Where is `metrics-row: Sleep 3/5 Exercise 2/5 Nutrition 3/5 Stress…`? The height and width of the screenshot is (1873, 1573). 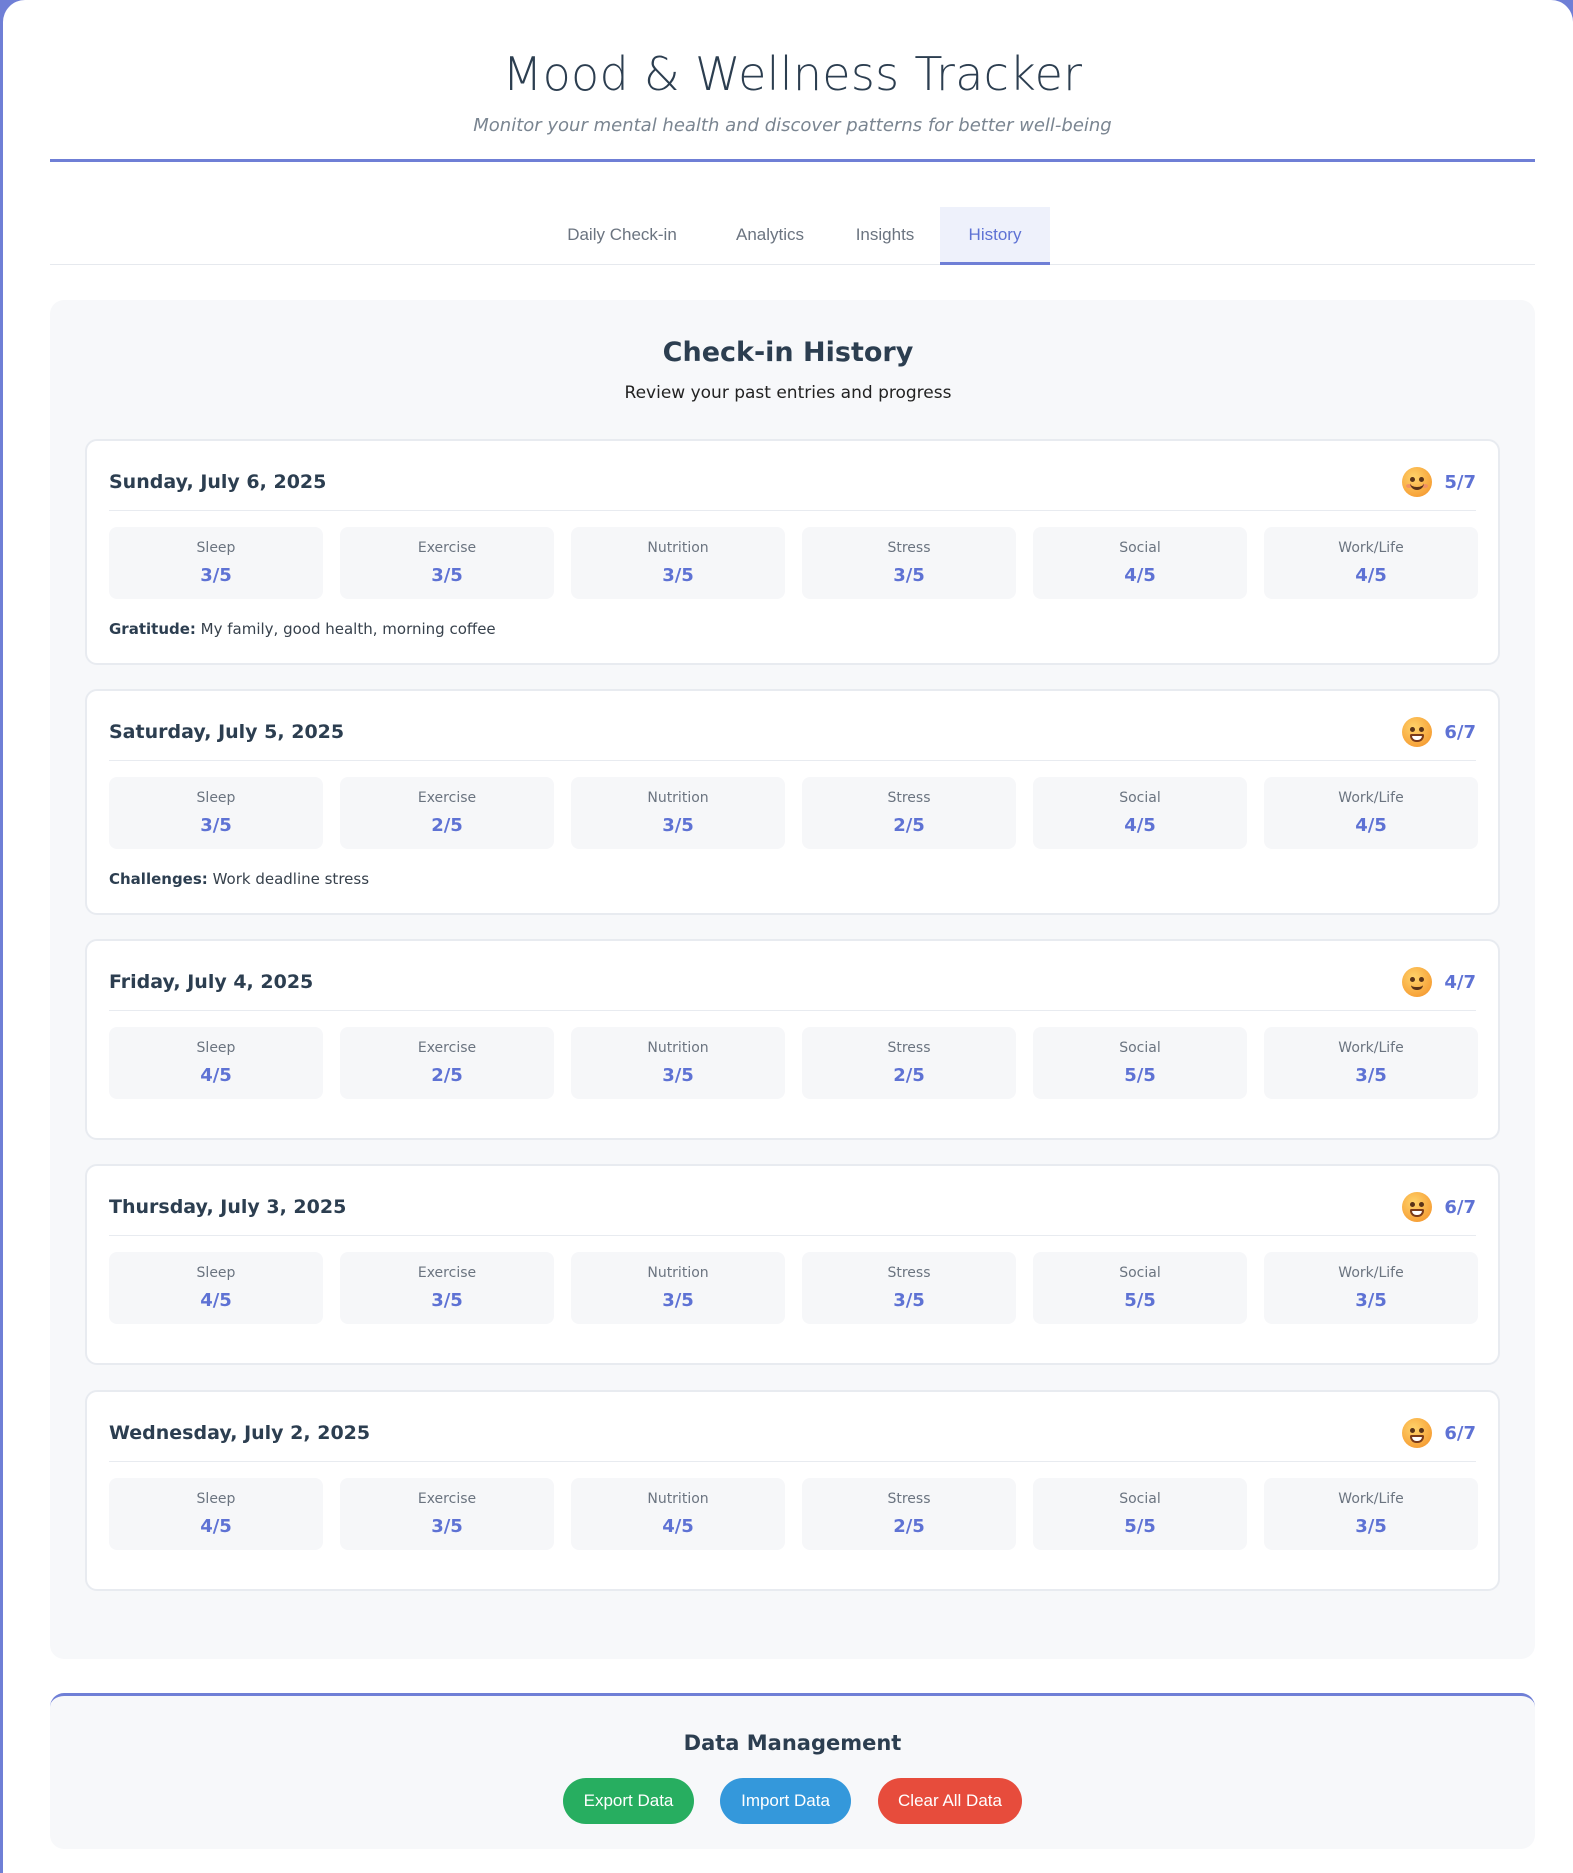 metrics-row: Sleep 3/5 Exercise 2/5 Nutrition 3/5 Stress… is located at coordinates (793, 813).